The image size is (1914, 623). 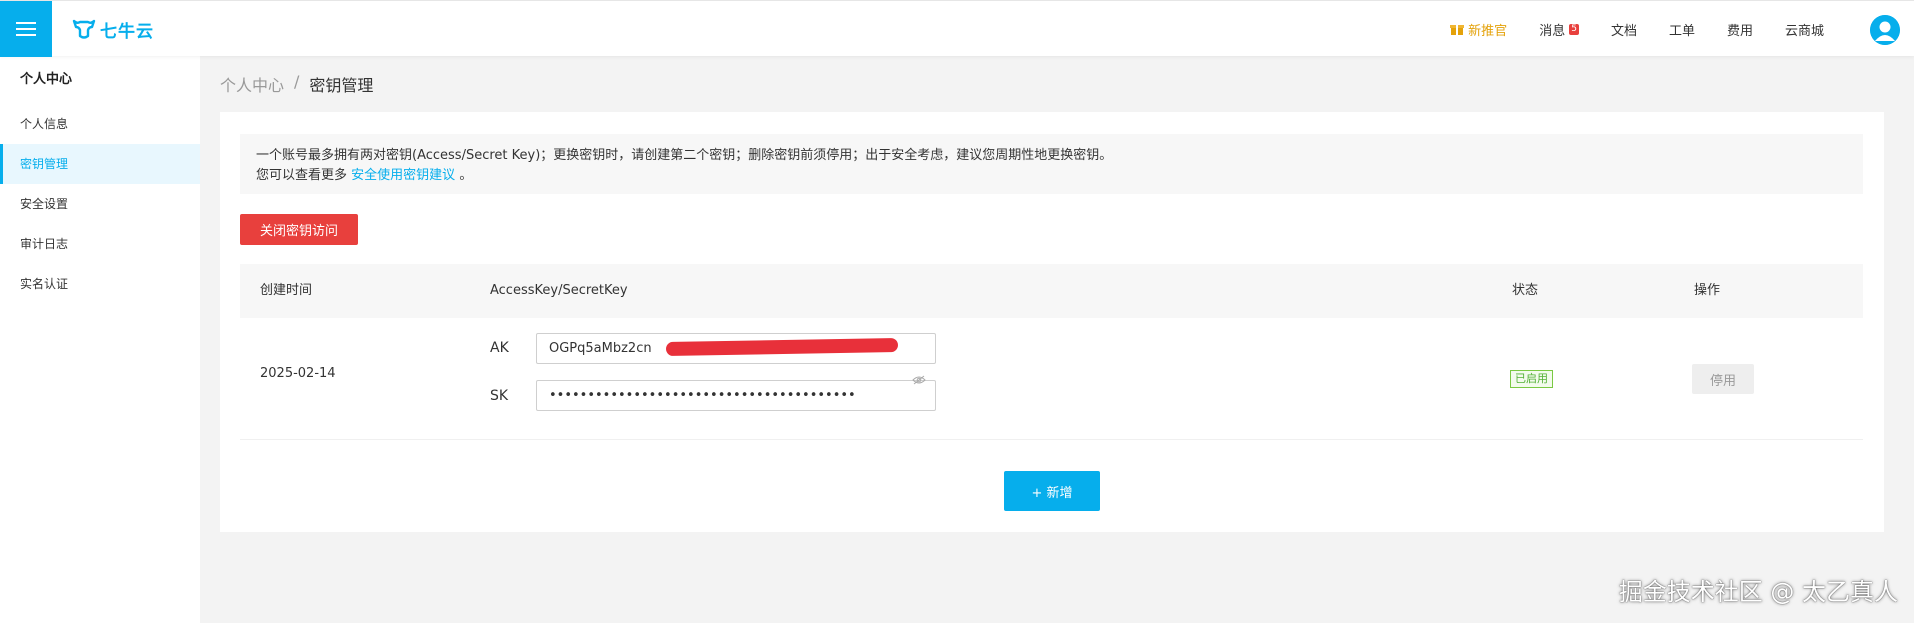 What do you see at coordinates (286, 290) in the screenshot?
I see `column-header-created: 创建时间` at bounding box center [286, 290].